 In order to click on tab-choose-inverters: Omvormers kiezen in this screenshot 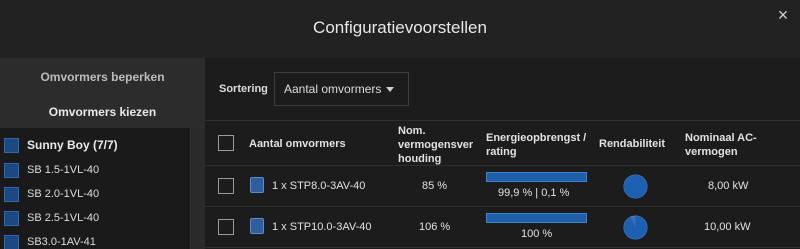, I will do `click(102, 112)`.